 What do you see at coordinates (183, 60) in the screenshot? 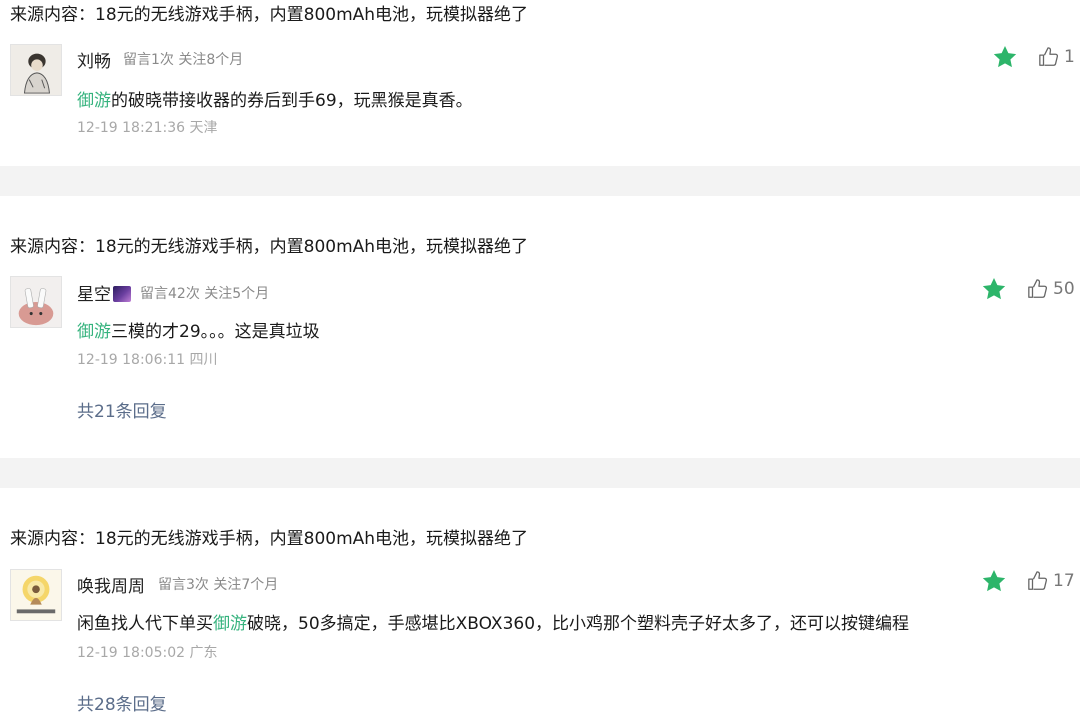
I see `user-stats: 留言1次 关注8个月` at bounding box center [183, 60].